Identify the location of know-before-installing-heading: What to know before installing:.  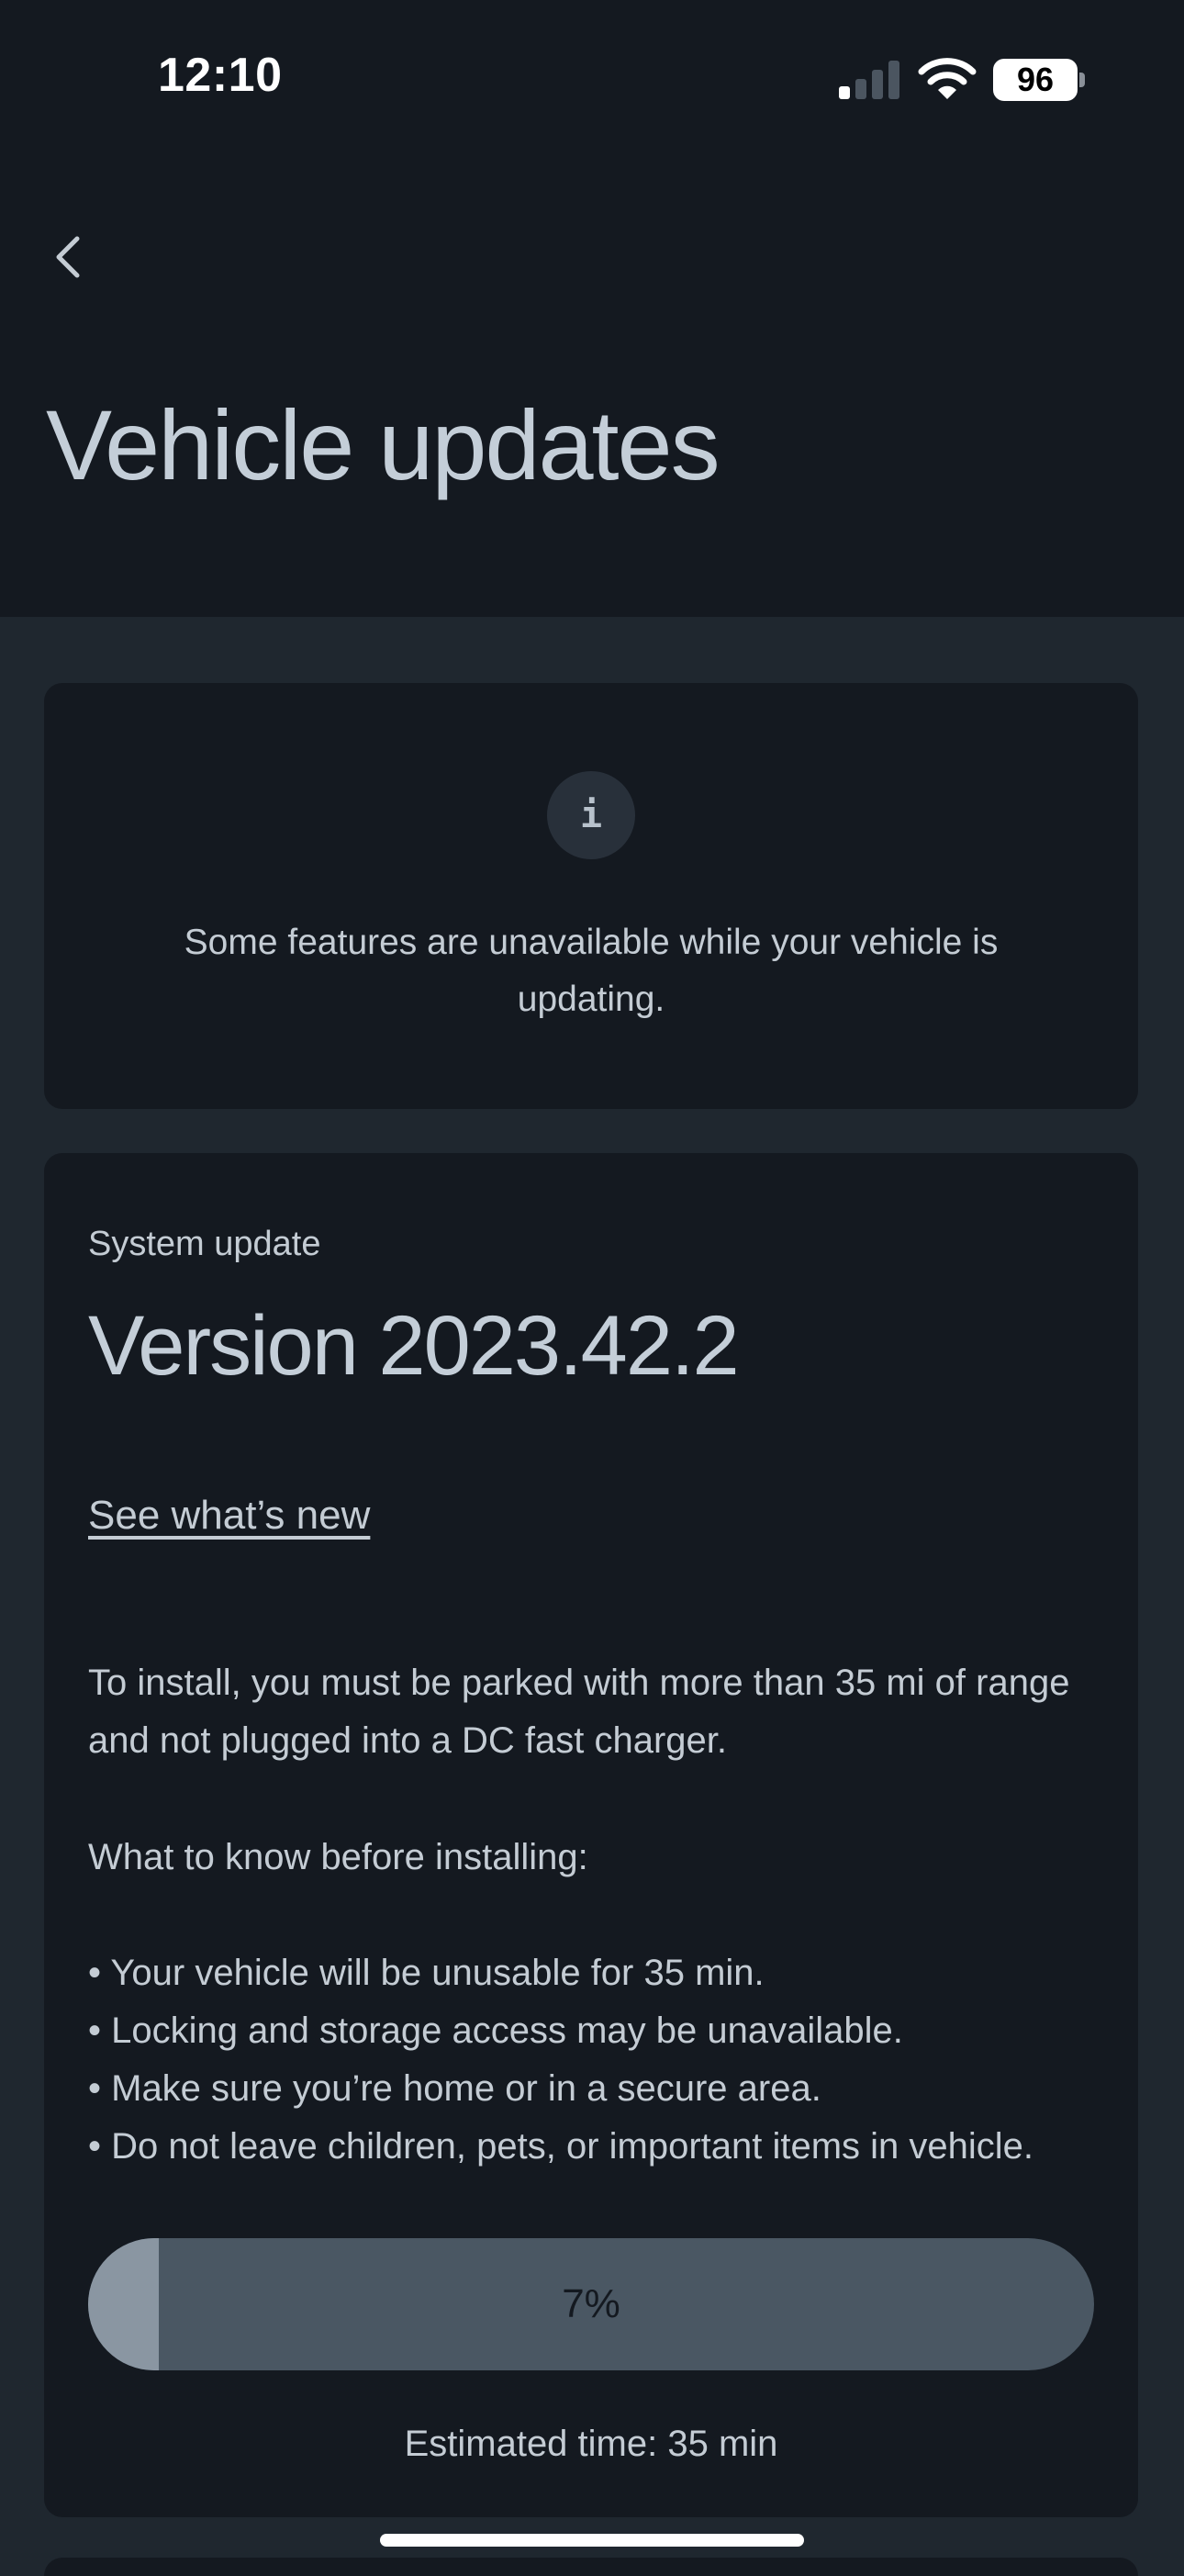
(338, 1857).